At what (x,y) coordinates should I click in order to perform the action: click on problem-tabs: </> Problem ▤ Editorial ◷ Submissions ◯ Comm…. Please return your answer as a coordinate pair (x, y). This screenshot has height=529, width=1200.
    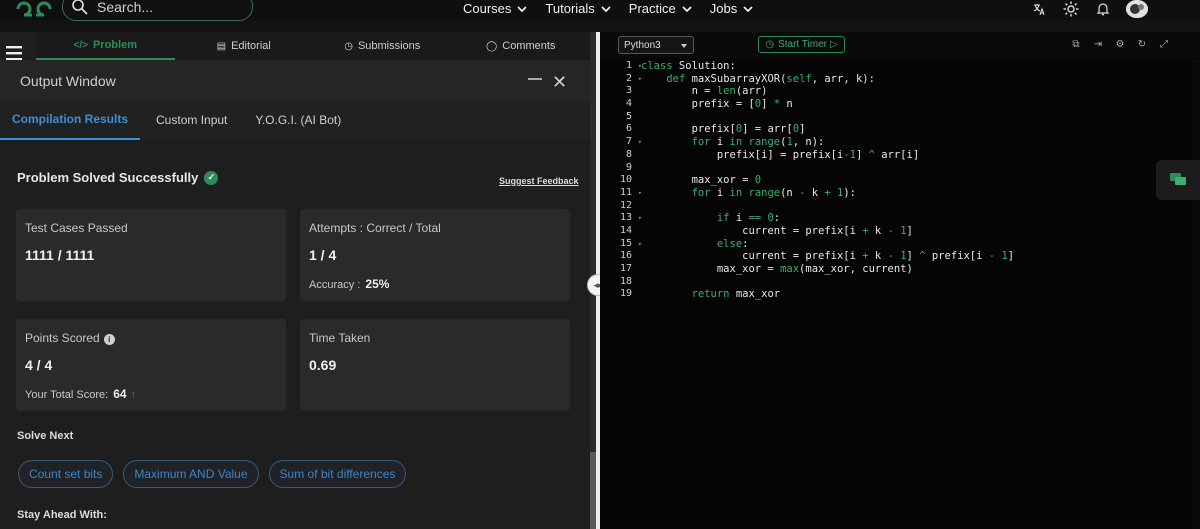
    Looking at the image, I should click on (313, 46).